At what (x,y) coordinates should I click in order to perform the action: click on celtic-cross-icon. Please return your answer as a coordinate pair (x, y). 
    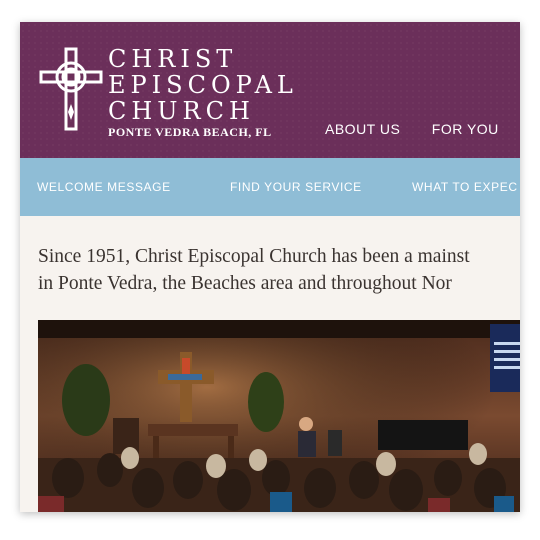
    Looking at the image, I should click on (71, 89).